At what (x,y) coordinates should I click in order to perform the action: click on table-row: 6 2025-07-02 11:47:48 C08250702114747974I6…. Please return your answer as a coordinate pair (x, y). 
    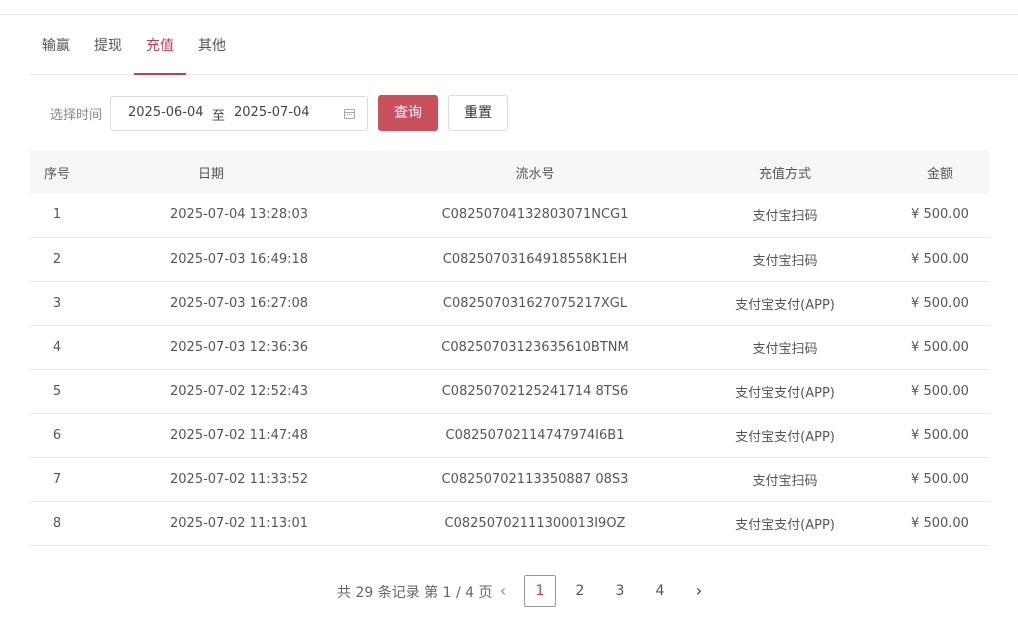
    Looking at the image, I should click on (510, 435).